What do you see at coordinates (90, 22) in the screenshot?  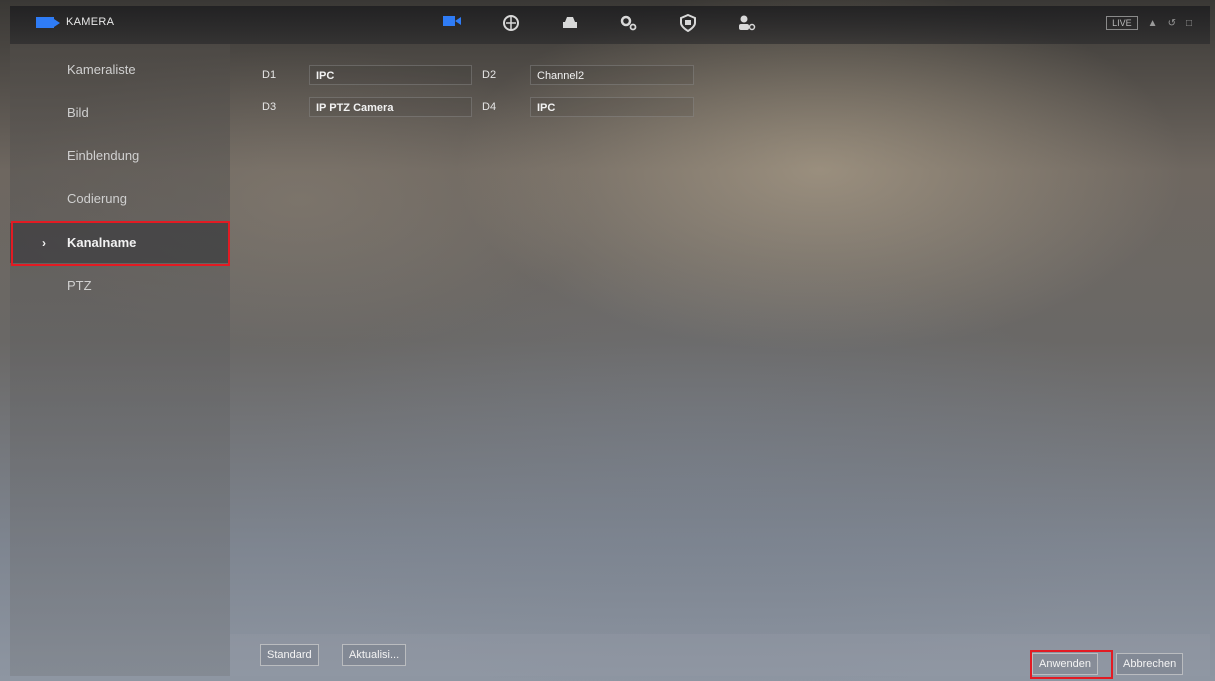 I see `app-title: KAMERA` at bounding box center [90, 22].